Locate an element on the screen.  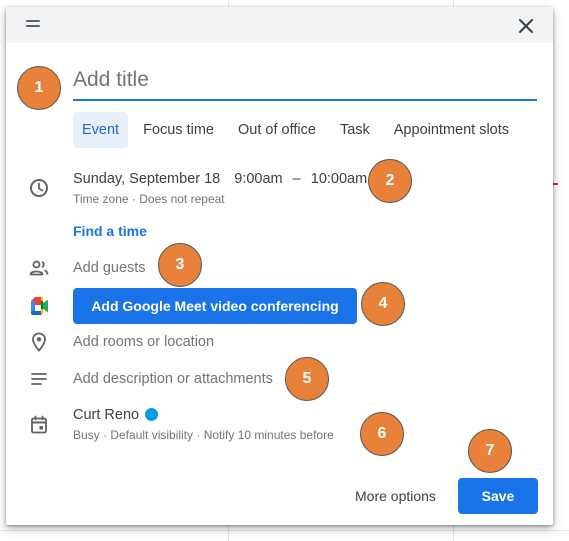
callout-marker: 1 is located at coordinates (39, 88).